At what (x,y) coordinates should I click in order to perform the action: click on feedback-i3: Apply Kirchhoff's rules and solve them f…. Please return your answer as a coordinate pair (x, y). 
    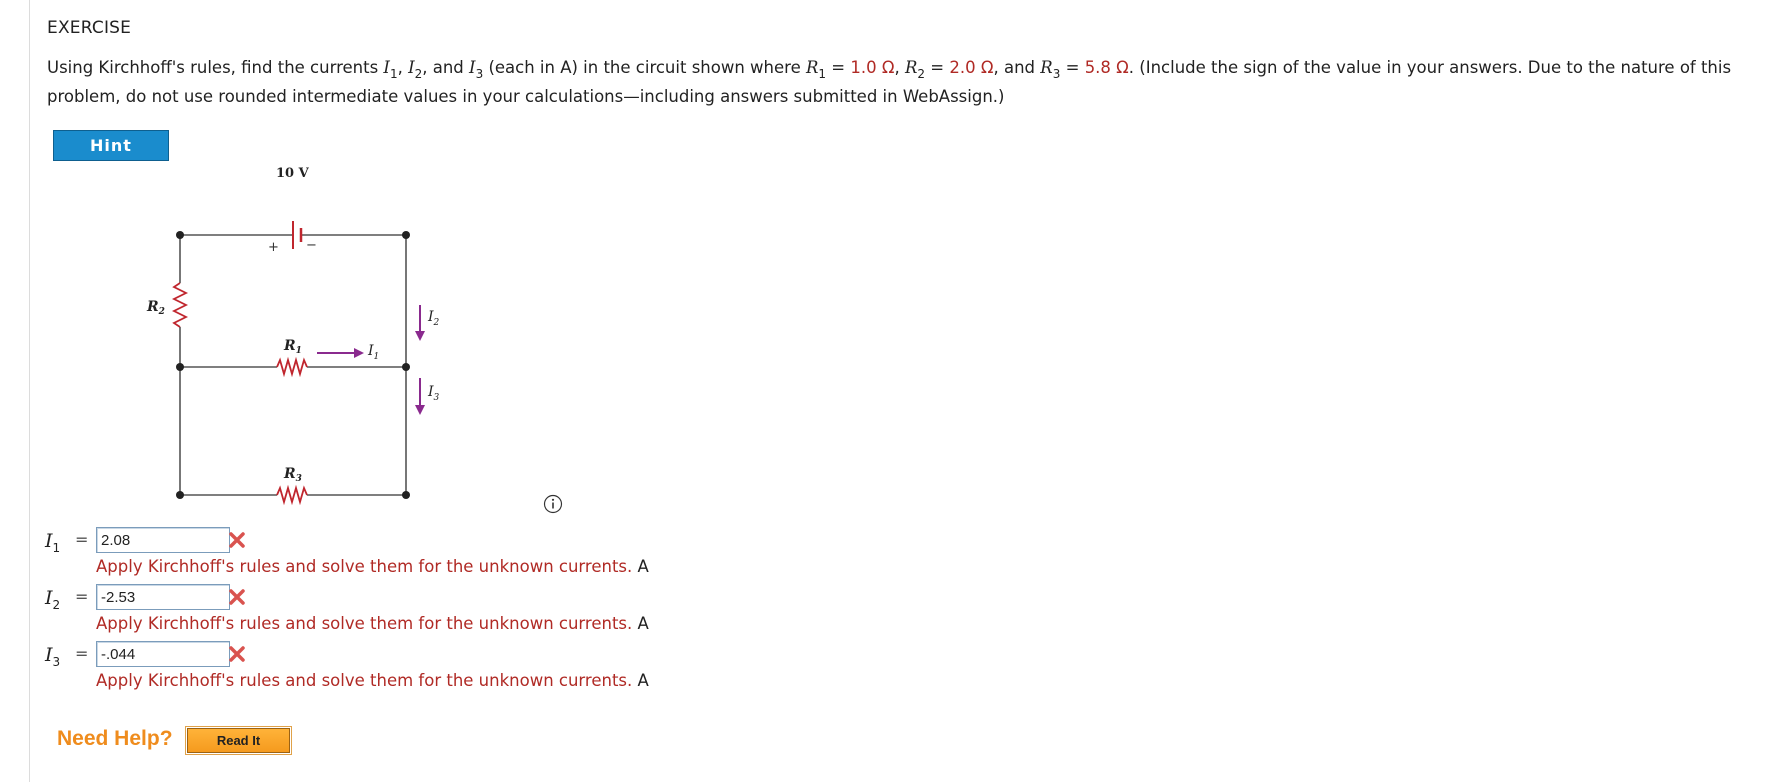
    Looking at the image, I should click on (372, 680).